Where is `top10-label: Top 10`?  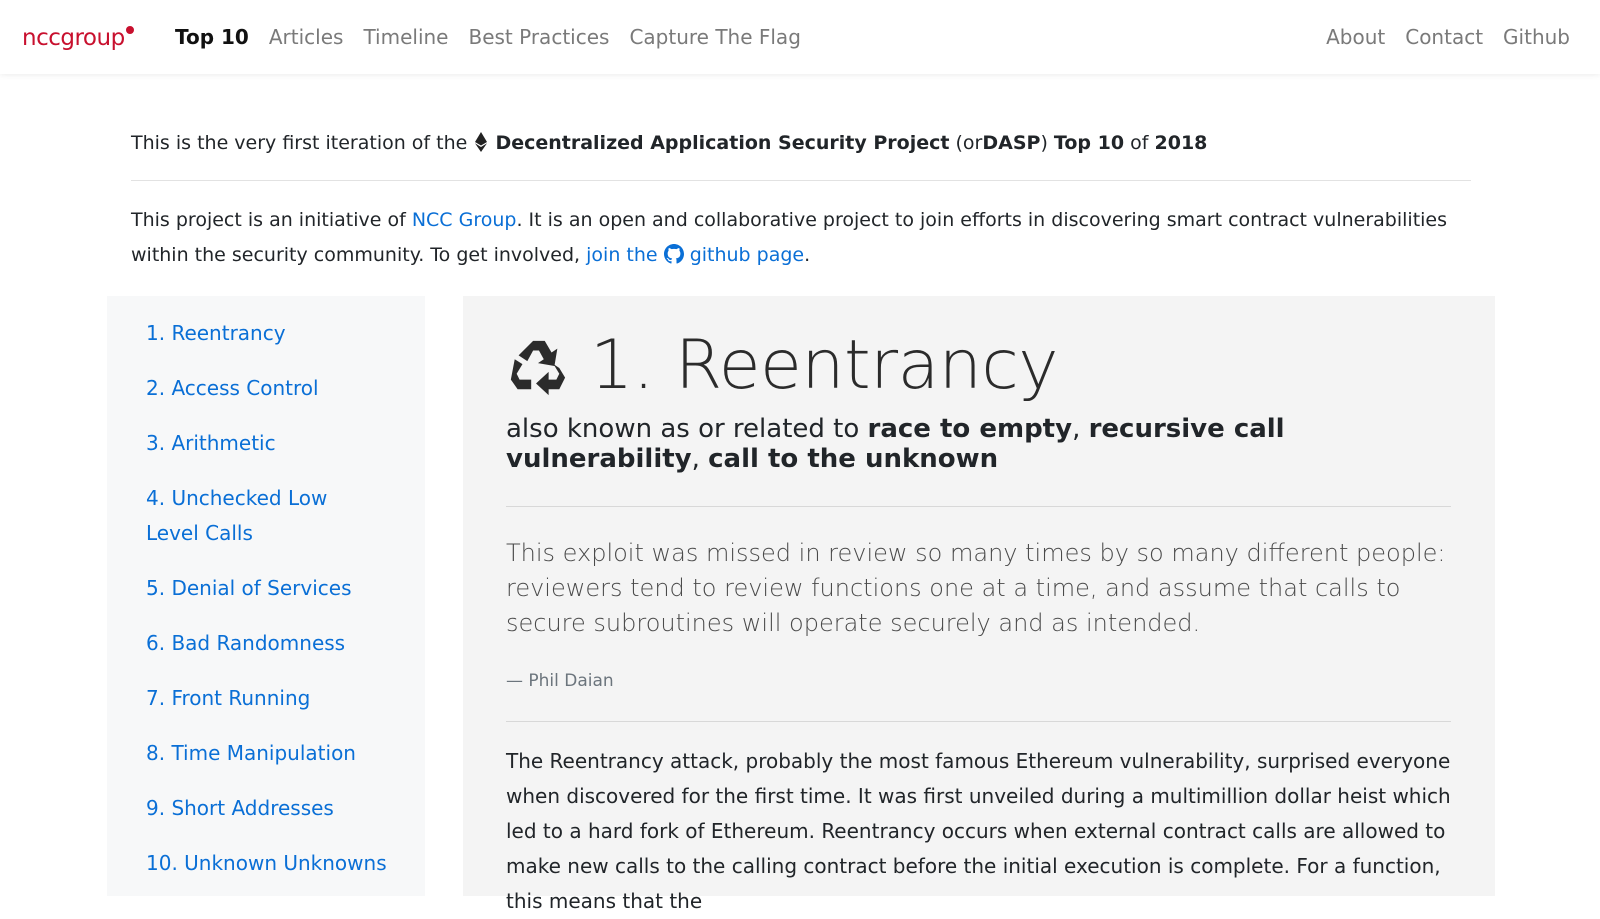
top10-label: Top 10 is located at coordinates (1089, 143).